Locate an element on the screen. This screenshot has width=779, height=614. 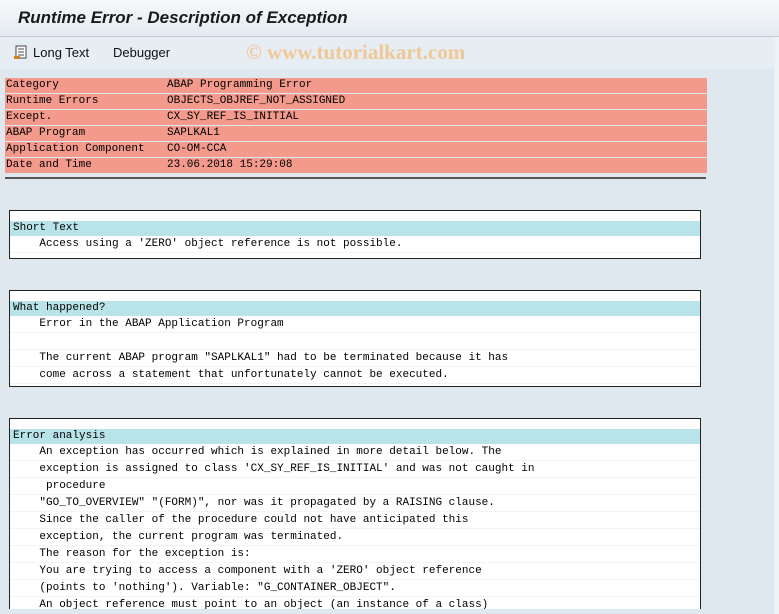
text-line: Error in the ABAP Application Program is located at coordinates (355, 324).